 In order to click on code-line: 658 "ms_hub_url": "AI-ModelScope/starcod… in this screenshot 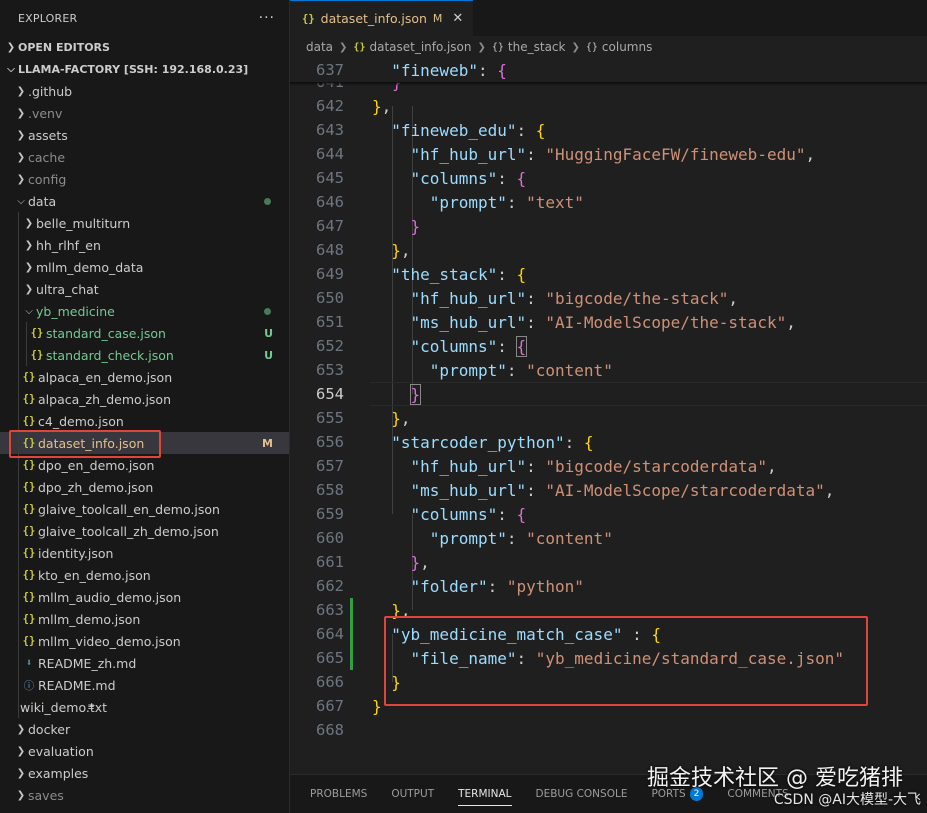, I will do `click(608, 490)`.